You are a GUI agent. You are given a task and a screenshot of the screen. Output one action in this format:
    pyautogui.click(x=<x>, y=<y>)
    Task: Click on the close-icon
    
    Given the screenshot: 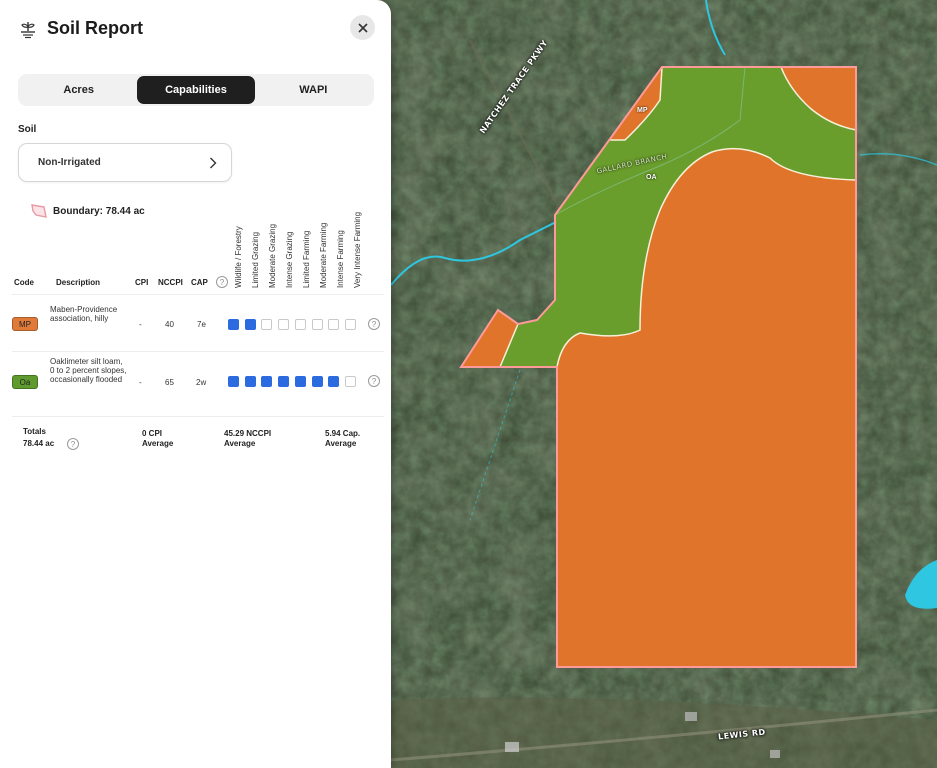 What is the action you would take?
    pyautogui.click(x=362, y=27)
    